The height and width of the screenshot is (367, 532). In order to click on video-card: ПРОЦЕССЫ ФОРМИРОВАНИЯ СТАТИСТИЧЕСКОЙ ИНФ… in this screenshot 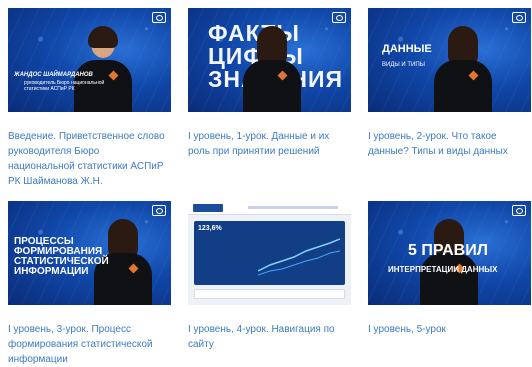, I will do `click(89, 284)`.